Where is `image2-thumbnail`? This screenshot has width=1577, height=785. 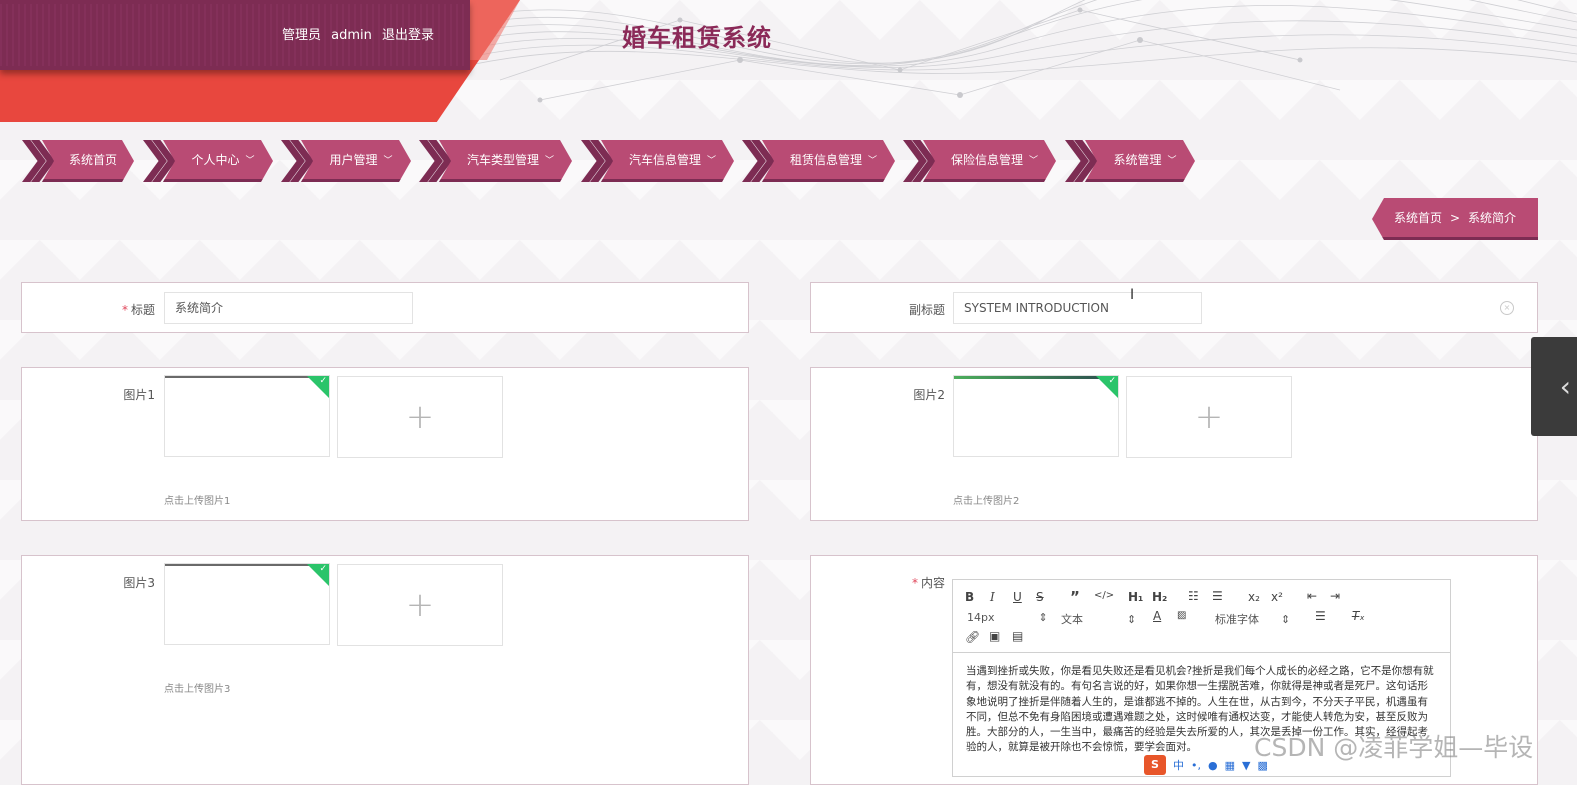 image2-thumbnail is located at coordinates (1036, 416).